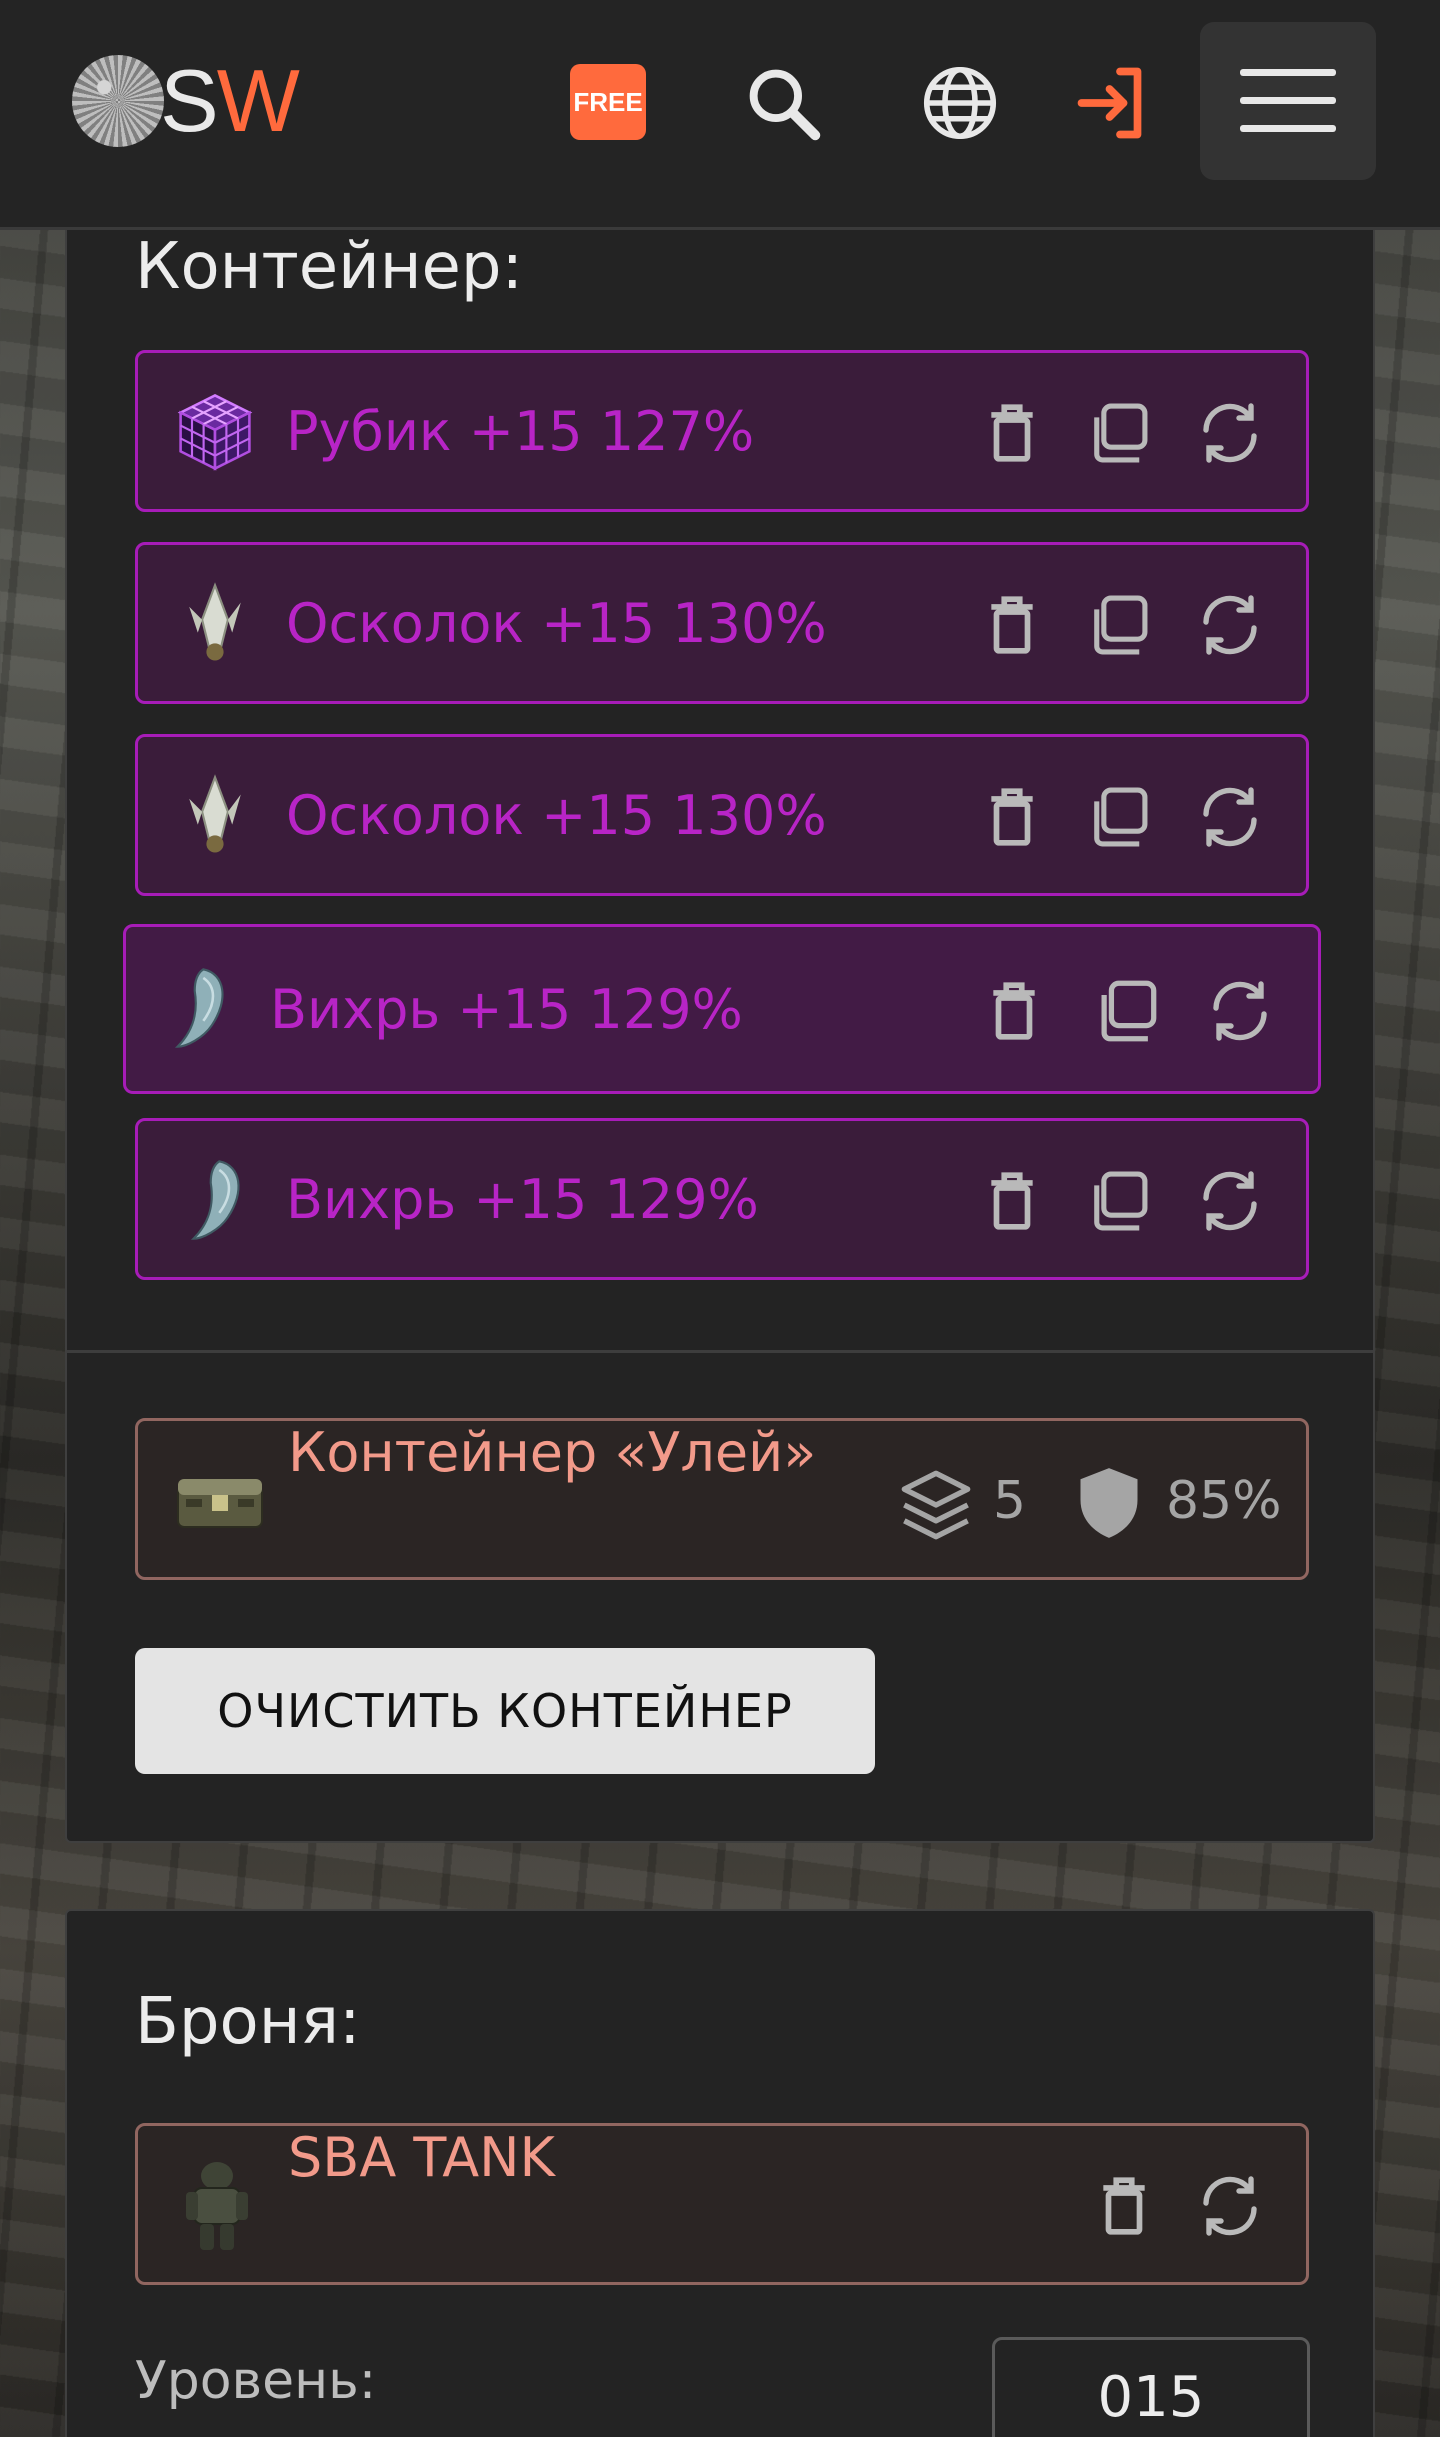  I want to click on container-section-title: Контейнер:, so click(329, 267).